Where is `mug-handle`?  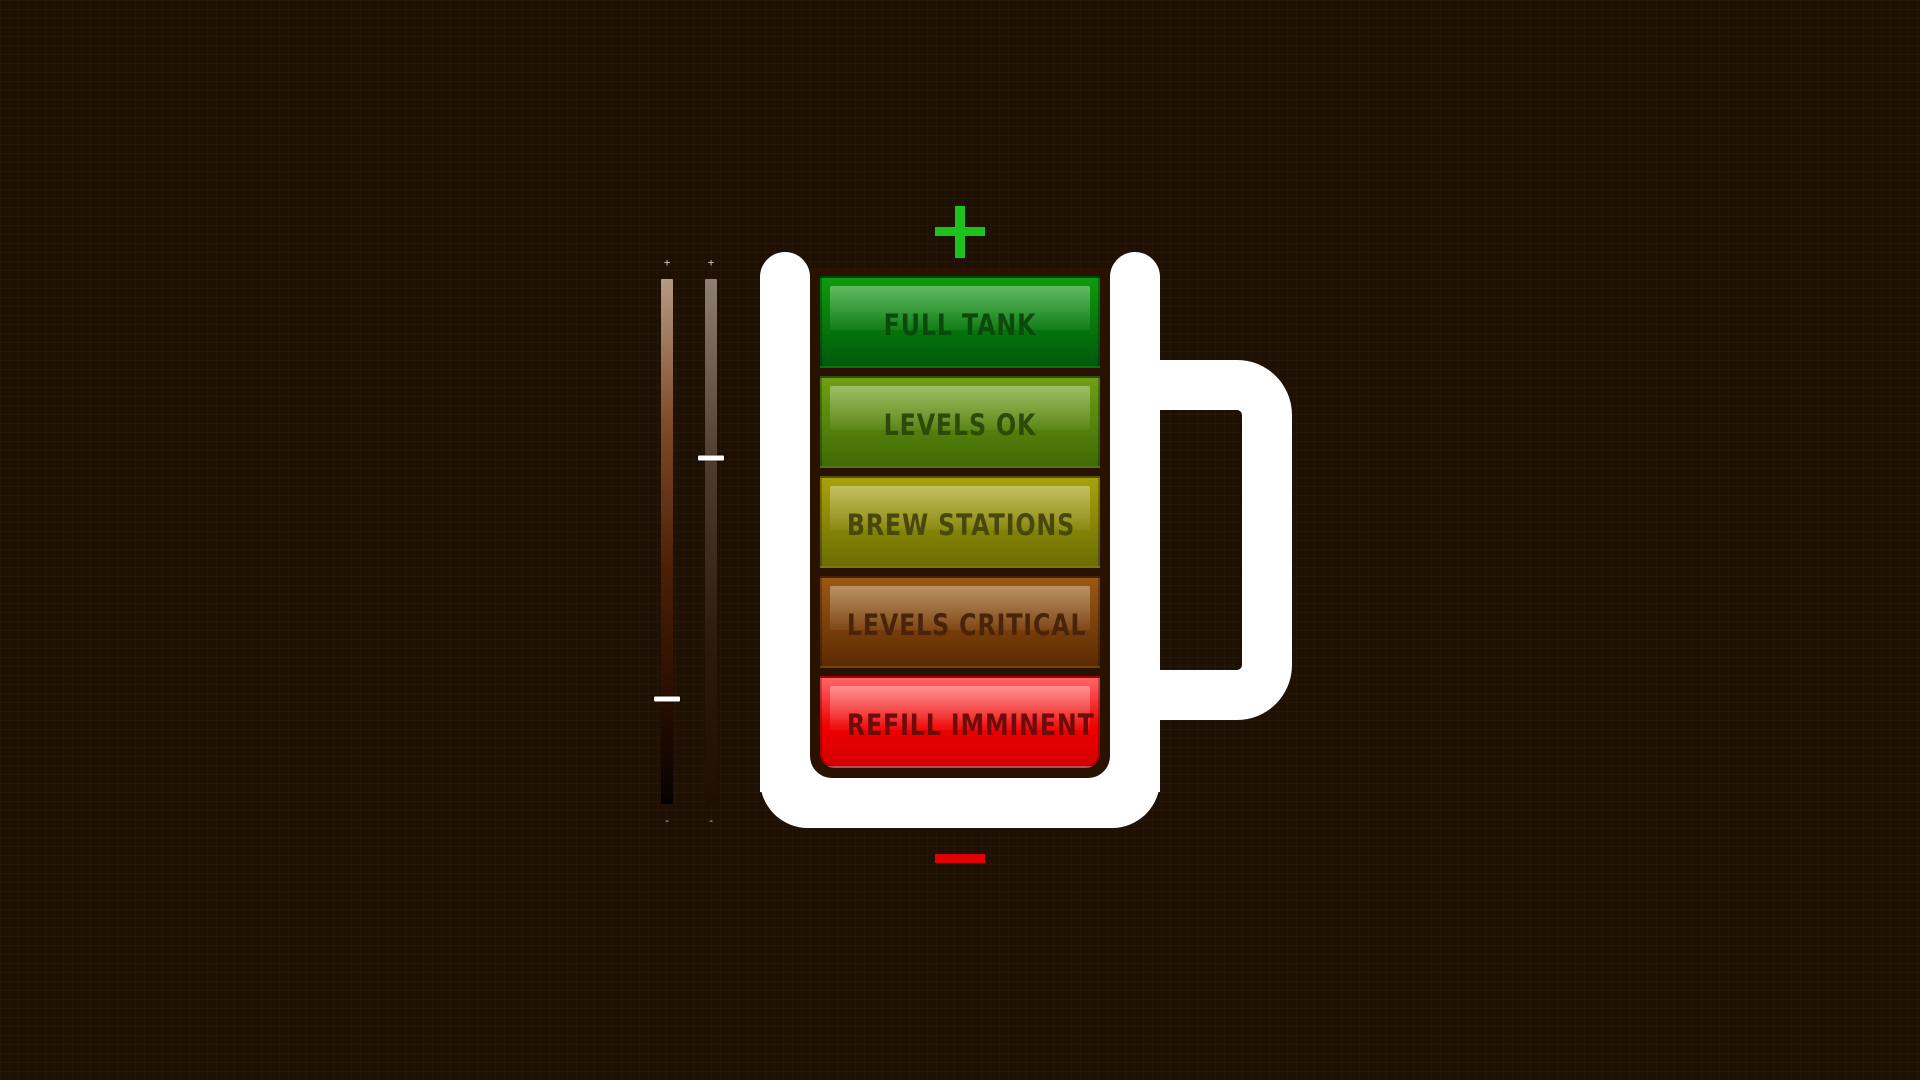
mug-handle is located at coordinates (1206, 540).